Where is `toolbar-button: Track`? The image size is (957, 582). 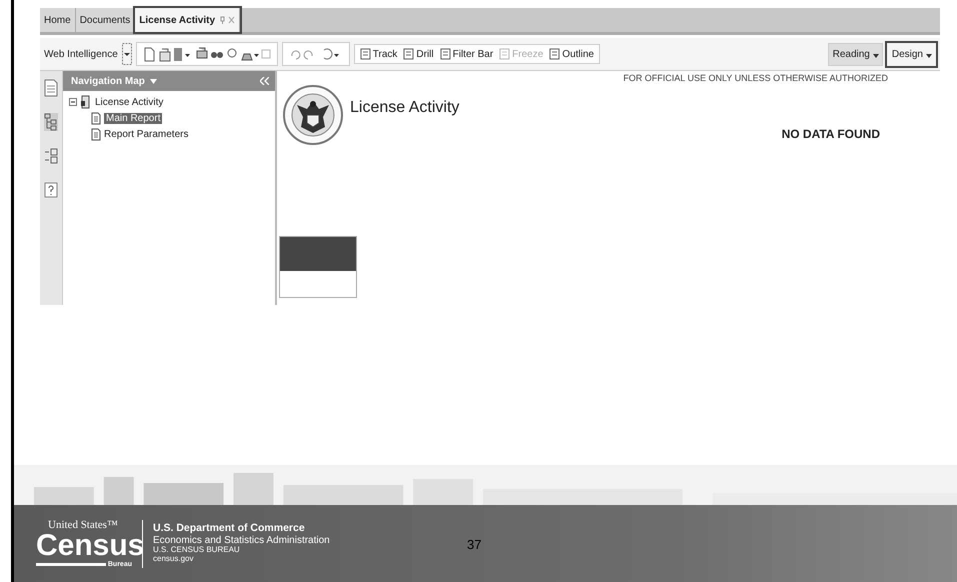 toolbar-button: Track is located at coordinates (379, 54).